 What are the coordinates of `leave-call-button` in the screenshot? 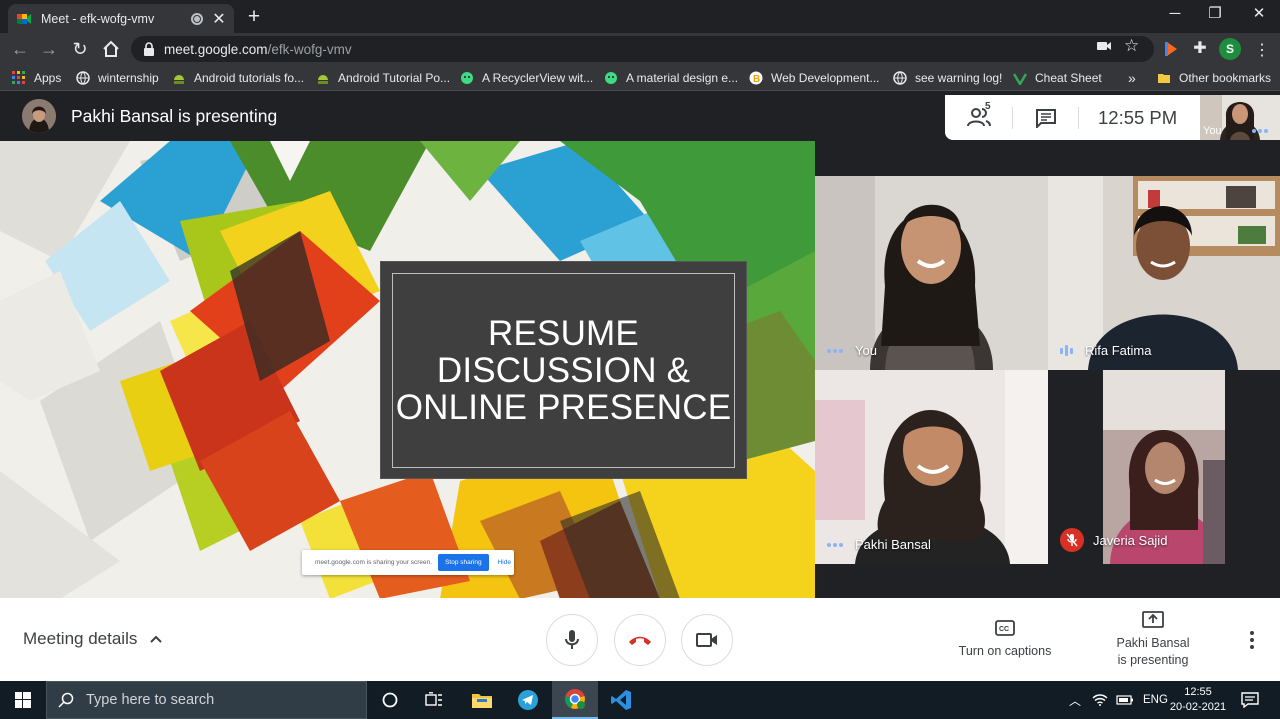 It's located at (640, 640).